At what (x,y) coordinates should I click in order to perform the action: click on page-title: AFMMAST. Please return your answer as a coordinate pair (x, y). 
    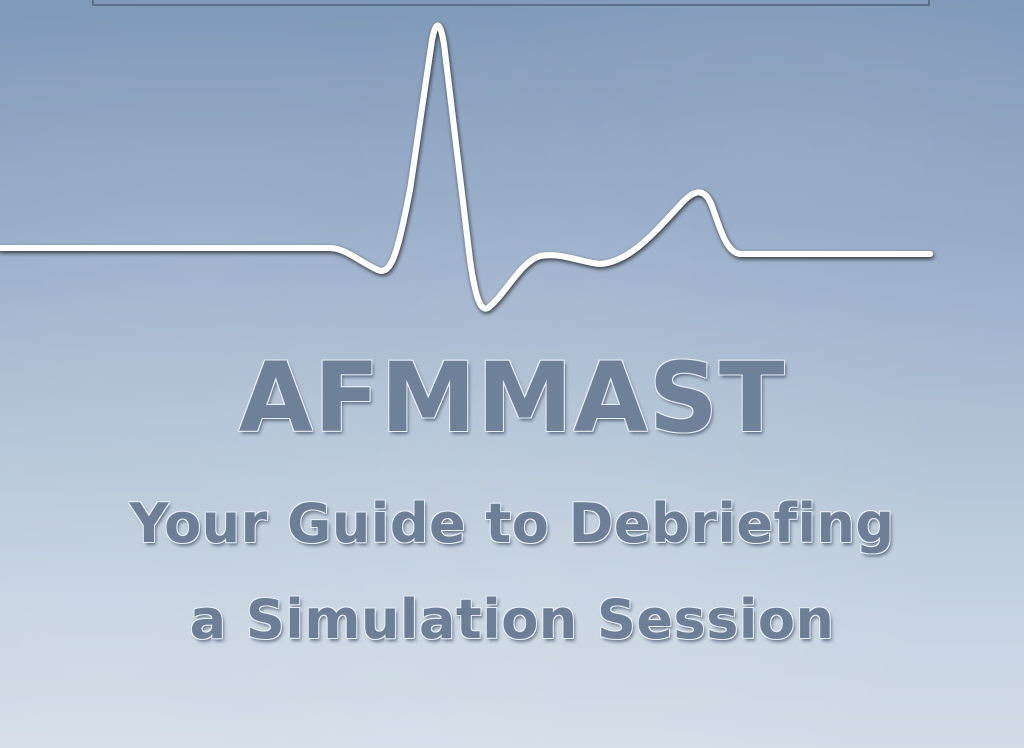
    Looking at the image, I should click on (512, 398).